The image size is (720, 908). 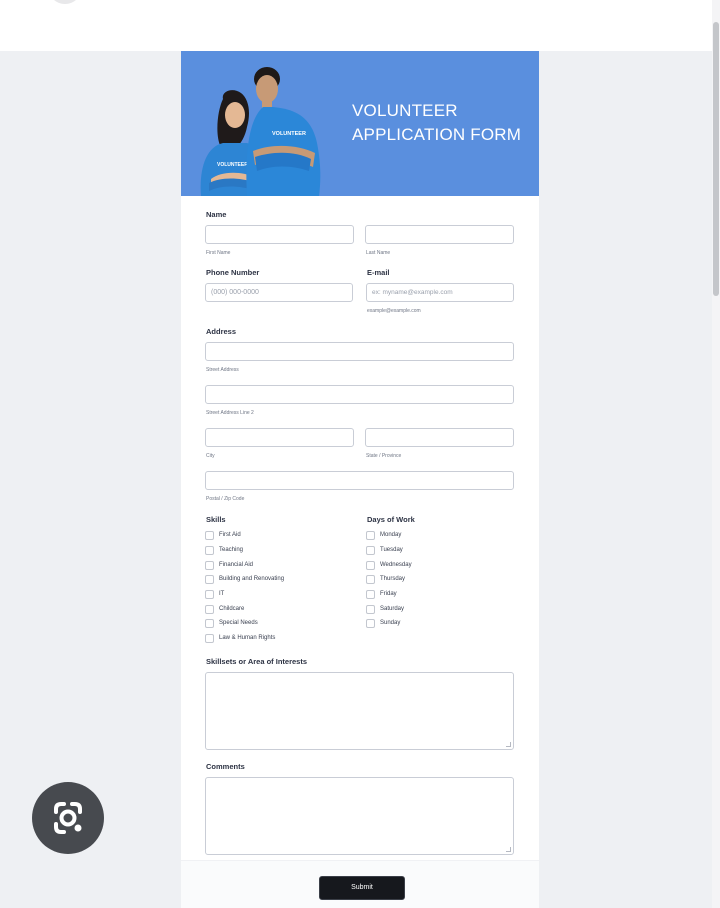 What do you see at coordinates (716, 454) in the screenshot?
I see `scrollbar` at bounding box center [716, 454].